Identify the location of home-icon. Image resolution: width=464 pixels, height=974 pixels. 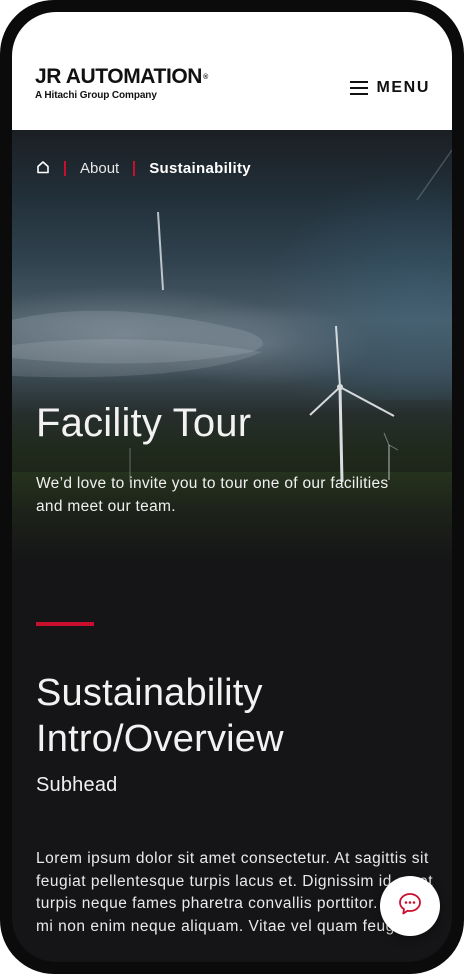
(43, 168).